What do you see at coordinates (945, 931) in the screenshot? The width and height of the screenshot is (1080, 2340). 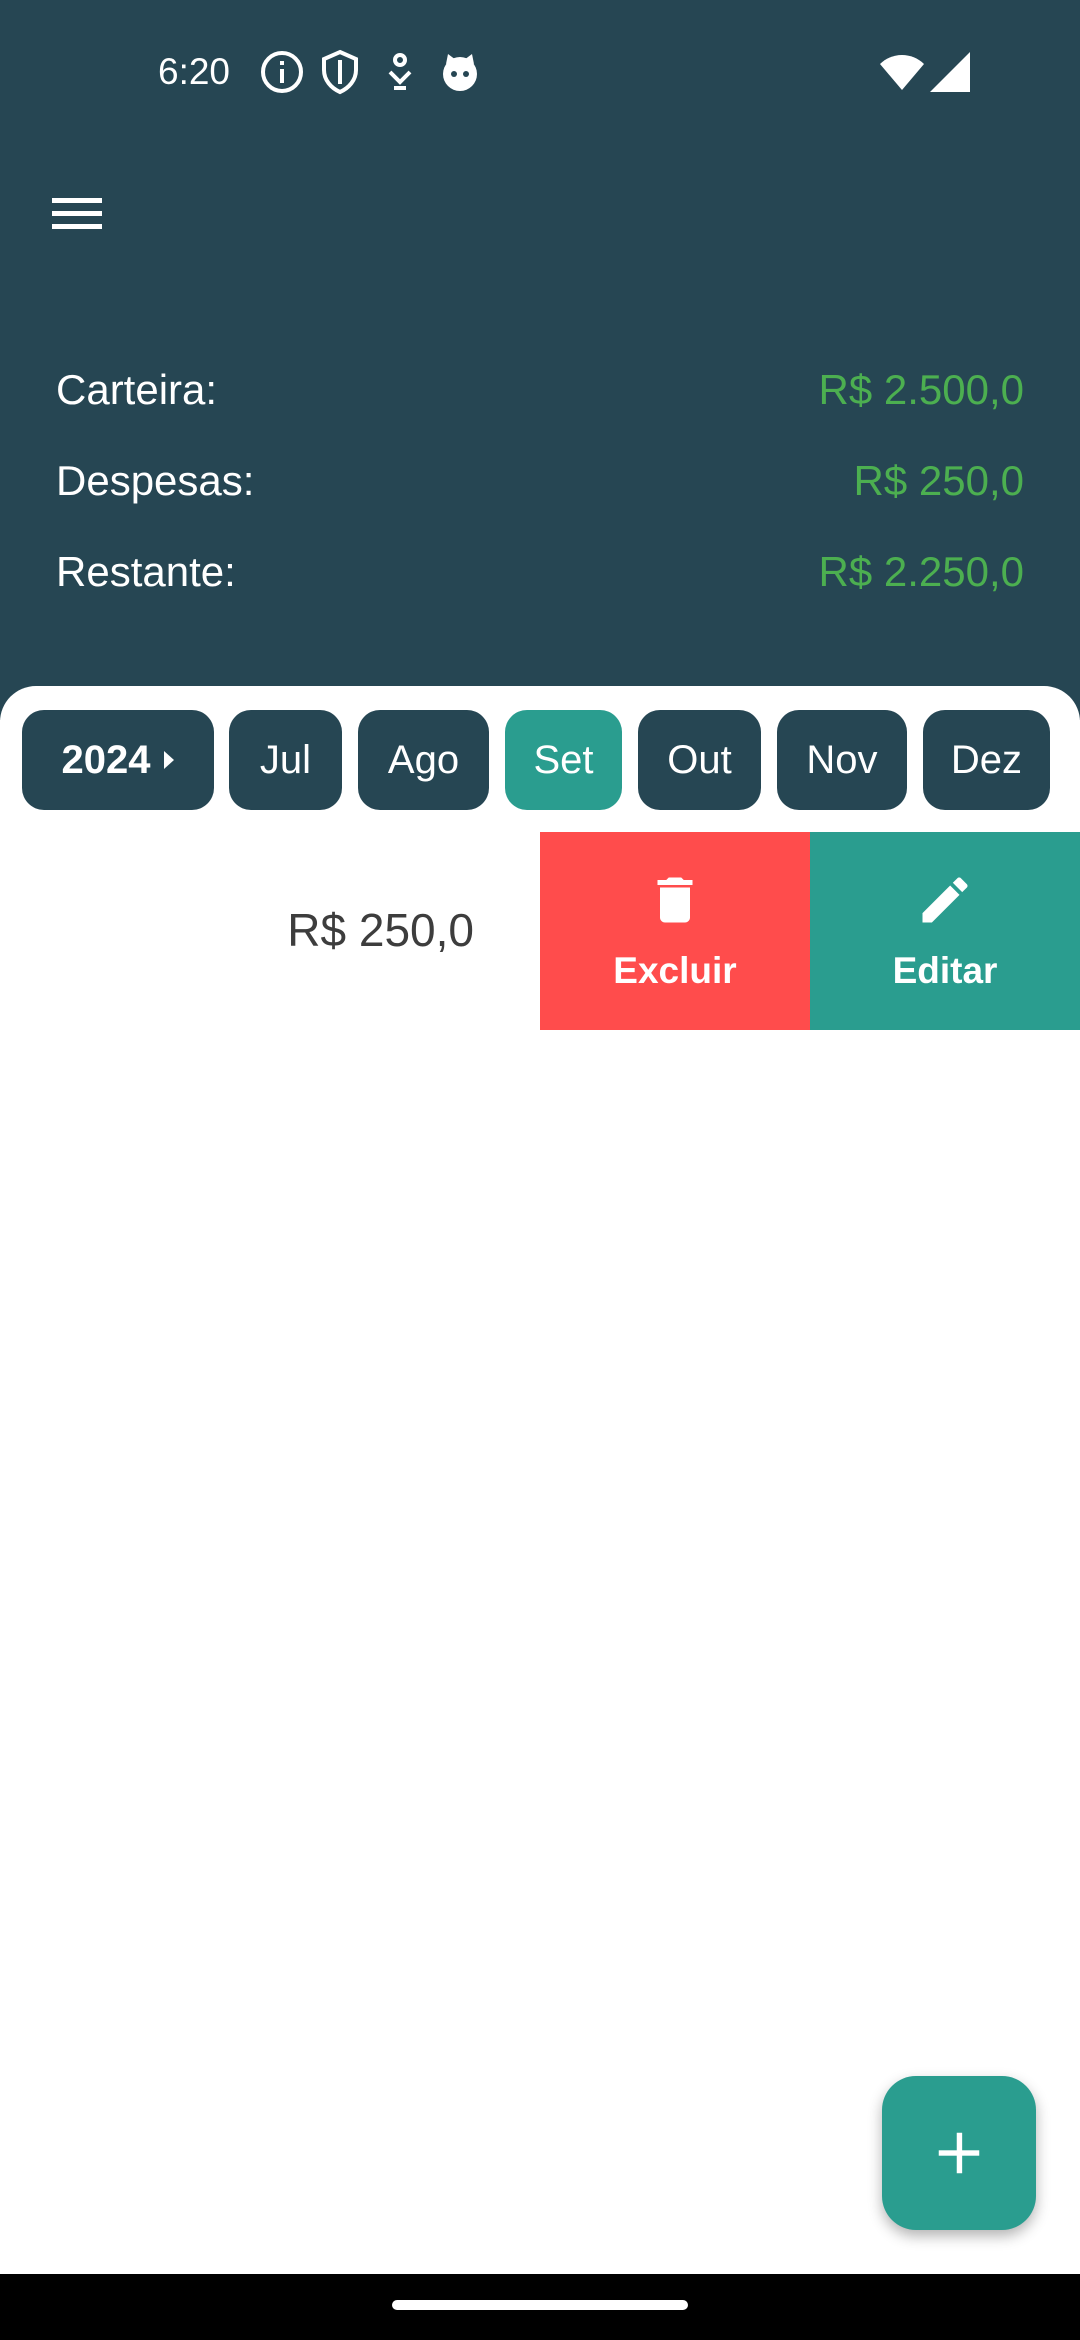 I see `edit-button: Editar` at bounding box center [945, 931].